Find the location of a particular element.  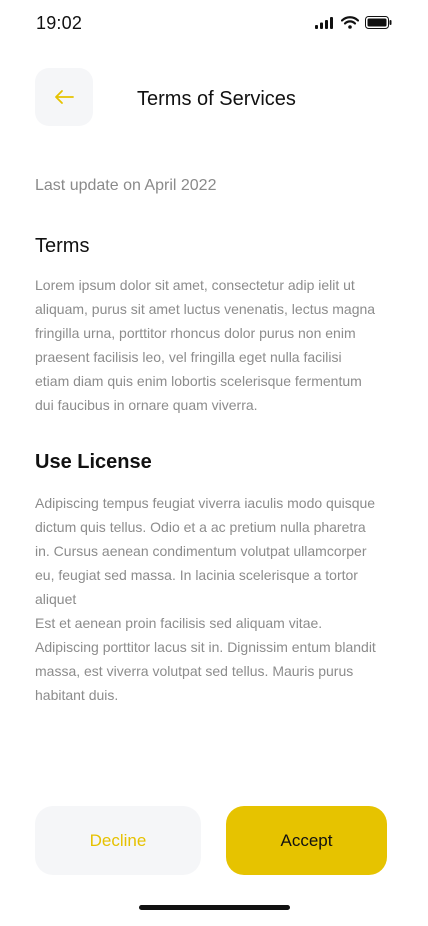

page-title: Terms of Services is located at coordinates (216, 99).